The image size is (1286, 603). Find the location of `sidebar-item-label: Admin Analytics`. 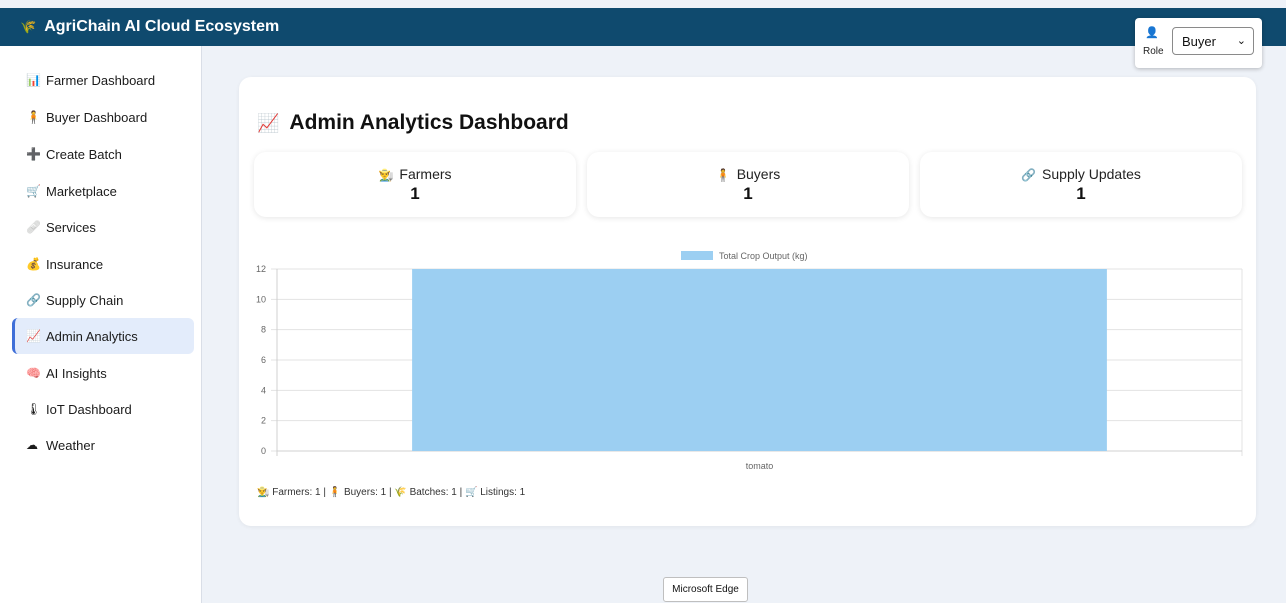

sidebar-item-label: Admin Analytics is located at coordinates (92, 336).